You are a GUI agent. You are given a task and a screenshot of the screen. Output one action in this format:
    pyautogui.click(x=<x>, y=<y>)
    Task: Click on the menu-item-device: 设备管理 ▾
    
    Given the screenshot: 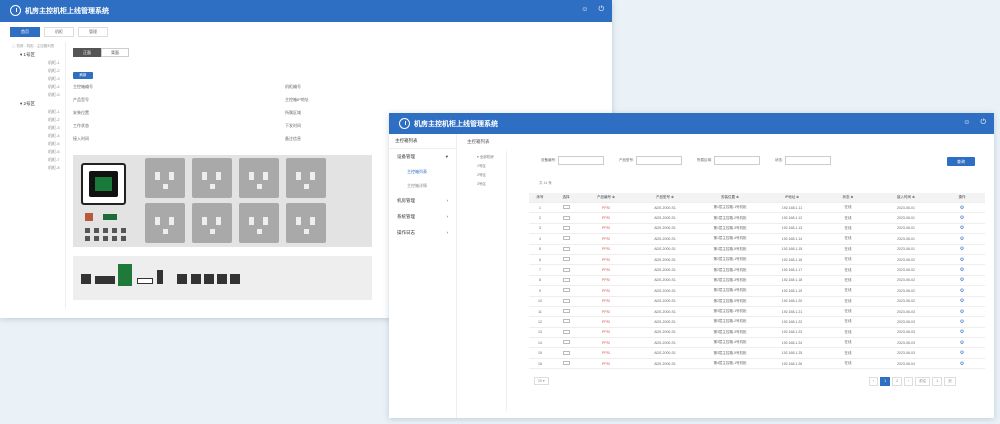 What is the action you would take?
    pyautogui.click(x=422, y=157)
    